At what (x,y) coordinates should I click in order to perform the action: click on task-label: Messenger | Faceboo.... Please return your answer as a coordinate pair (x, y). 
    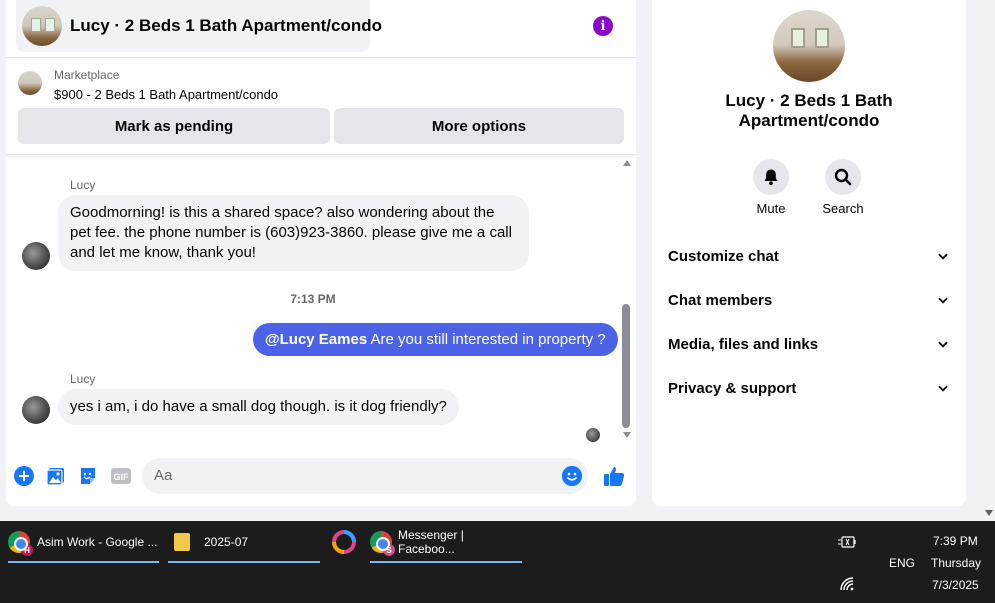
    Looking at the image, I should click on (431, 542).